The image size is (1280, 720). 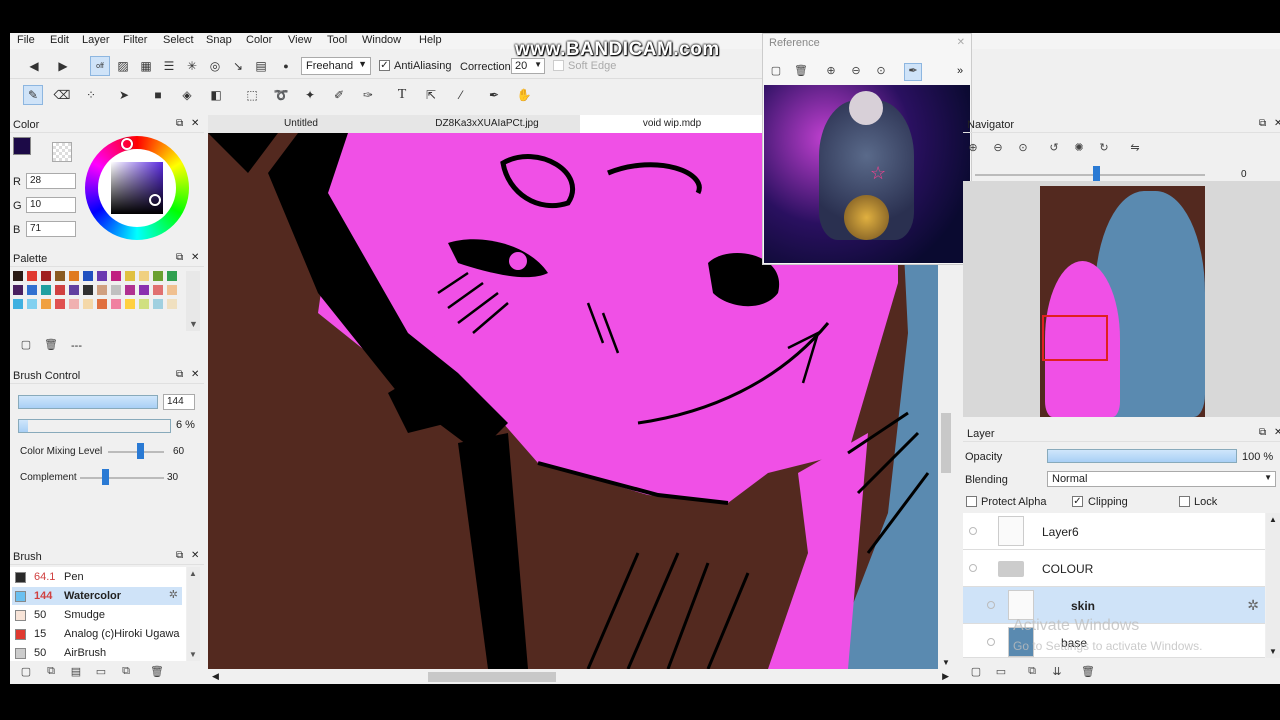 What do you see at coordinates (88, 402) in the screenshot?
I see `brush-size-bar` at bounding box center [88, 402].